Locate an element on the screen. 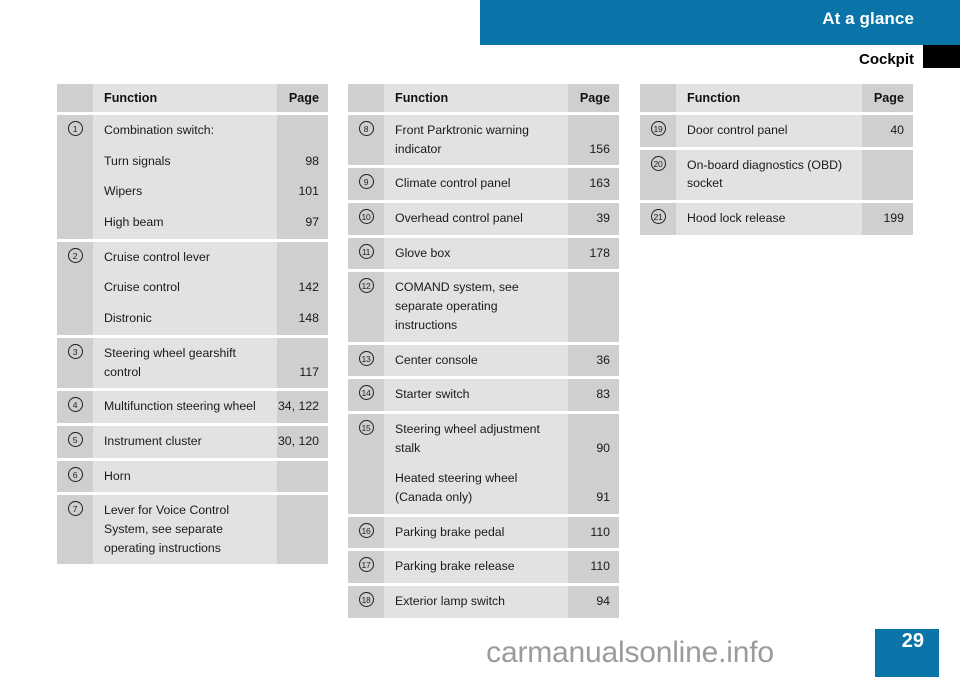 The height and width of the screenshot is (677, 960). function-text: Horn is located at coordinates (117, 475).